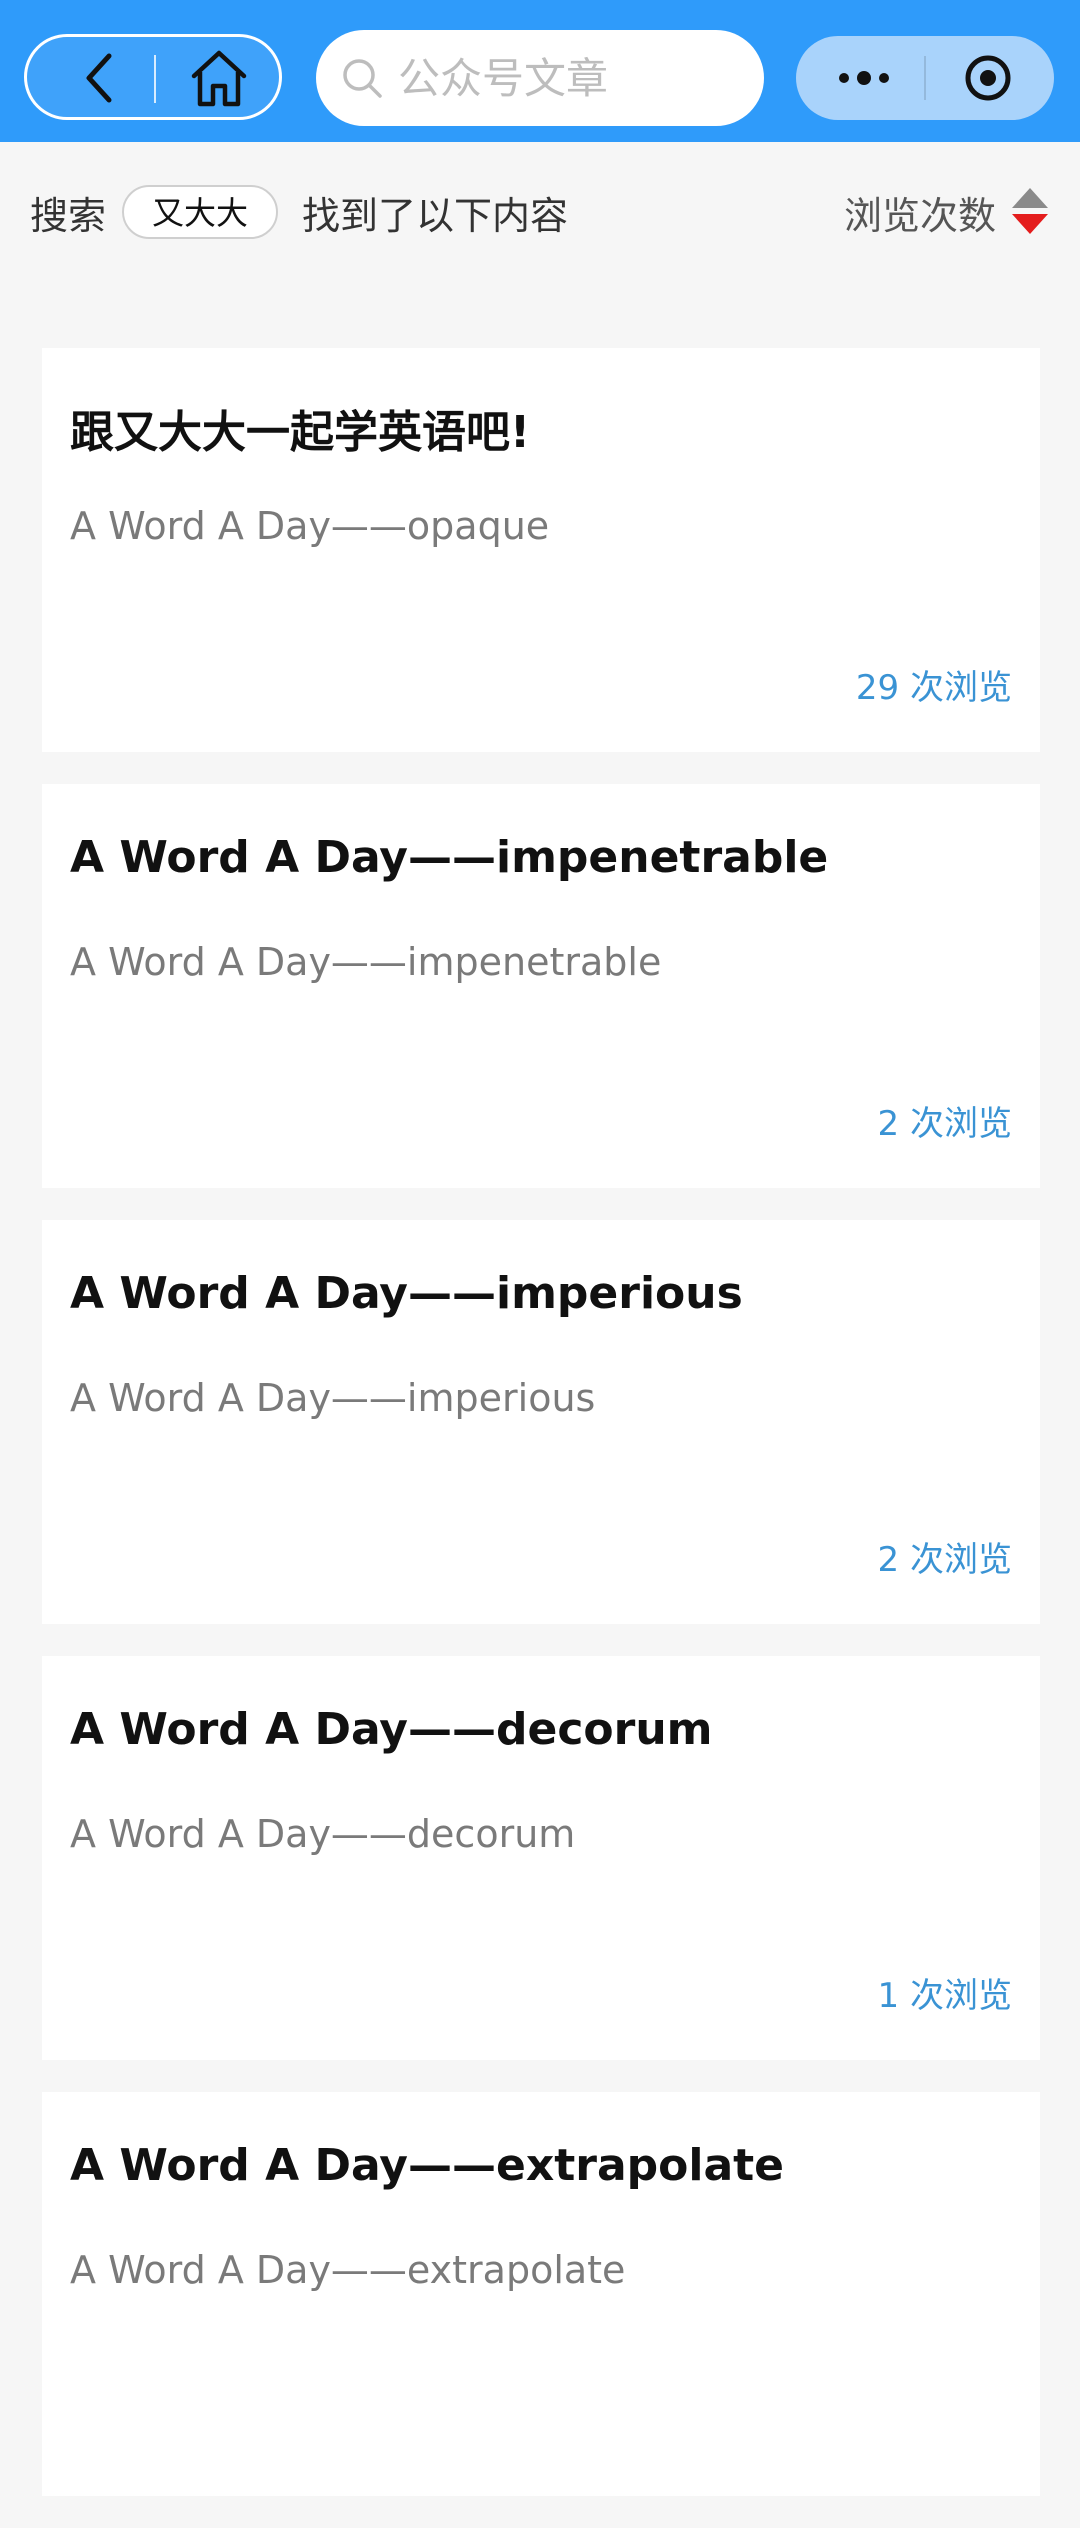 This screenshot has width=1080, height=2528. Describe the element at coordinates (391, 1729) in the screenshot. I see `article-title: A Word A Day——decorum` at that location.